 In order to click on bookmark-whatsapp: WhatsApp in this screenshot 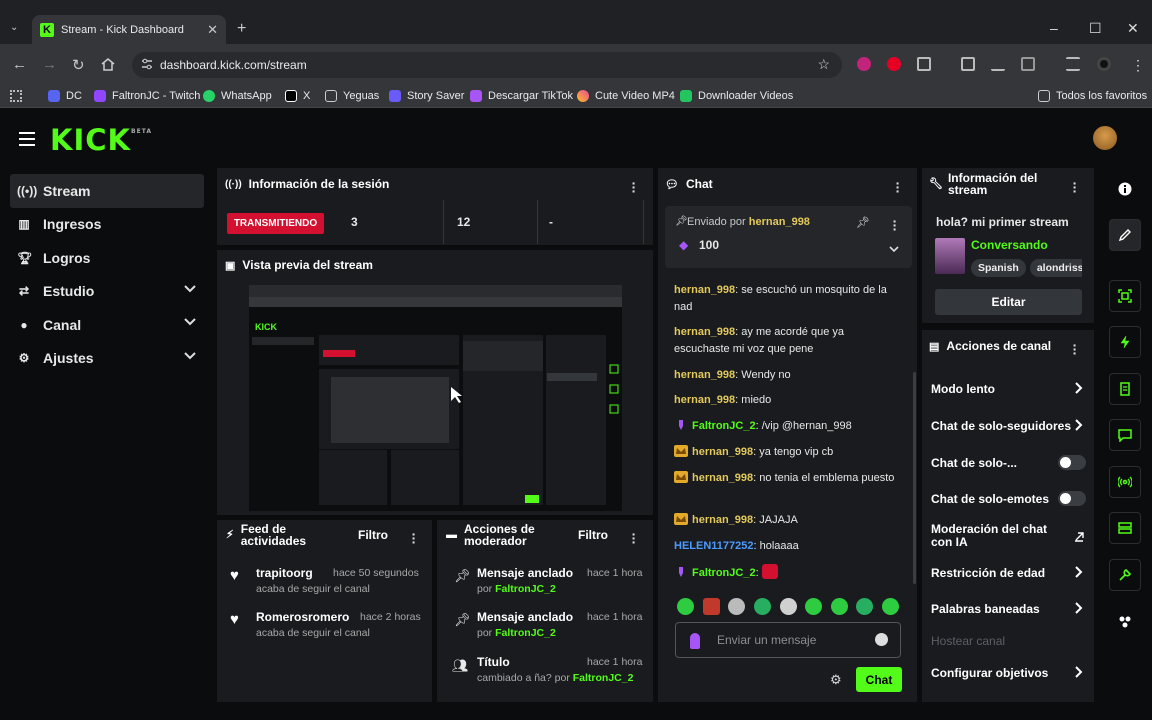, I will do `click(237, 96)`.